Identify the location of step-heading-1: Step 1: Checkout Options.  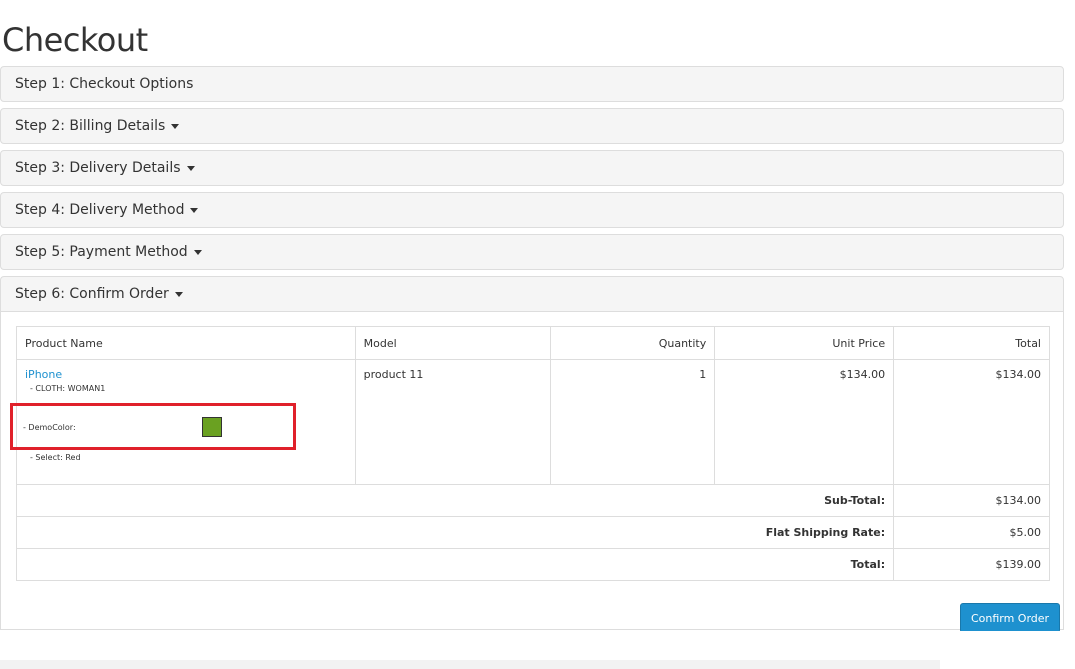
(532, 84).